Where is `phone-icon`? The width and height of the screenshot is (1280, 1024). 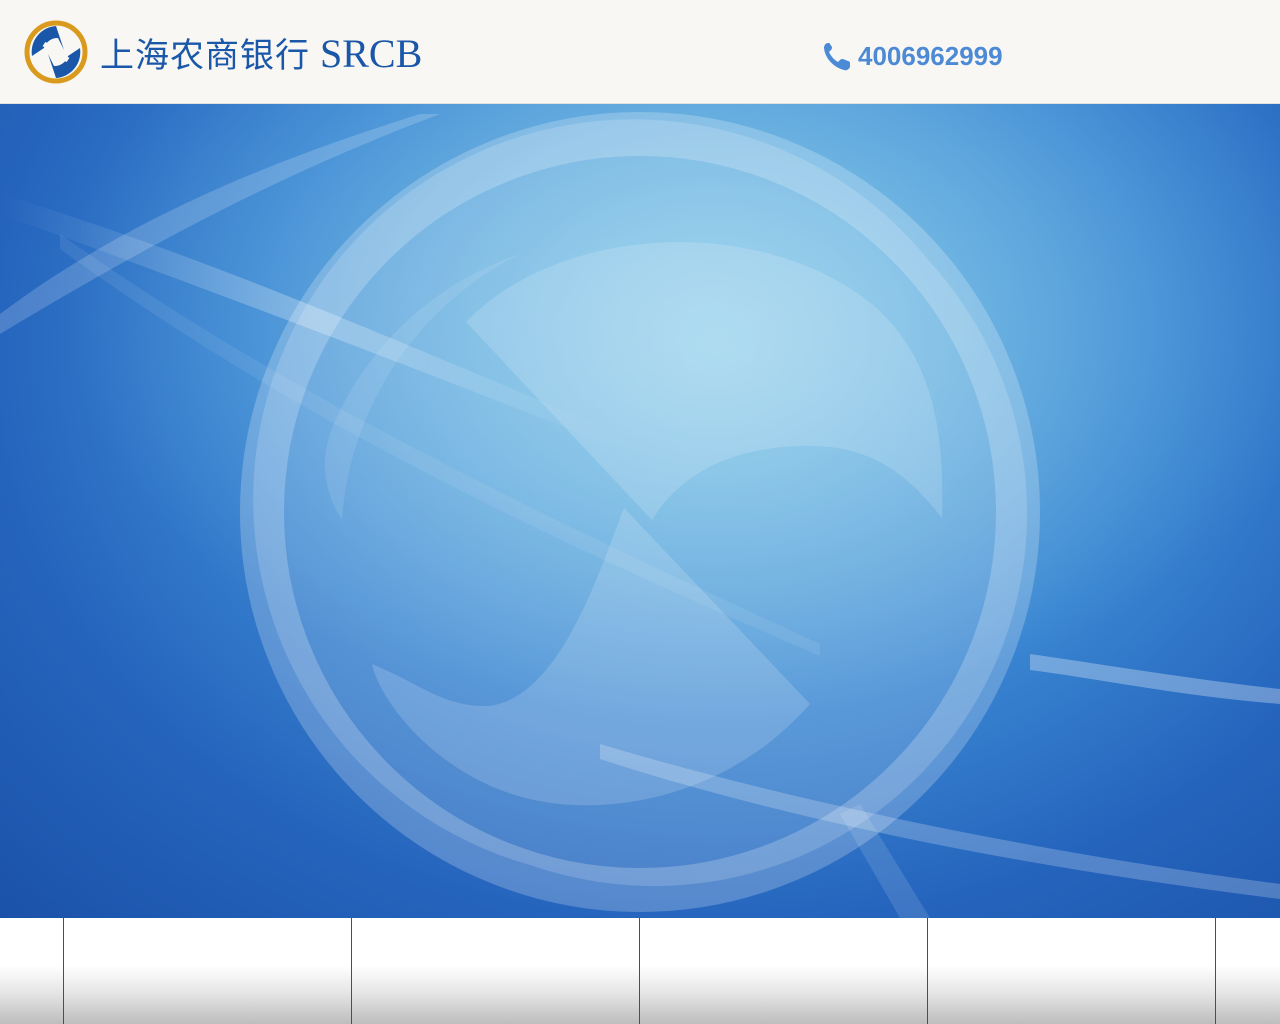
phone-icon is located at coordinates (837, 57).